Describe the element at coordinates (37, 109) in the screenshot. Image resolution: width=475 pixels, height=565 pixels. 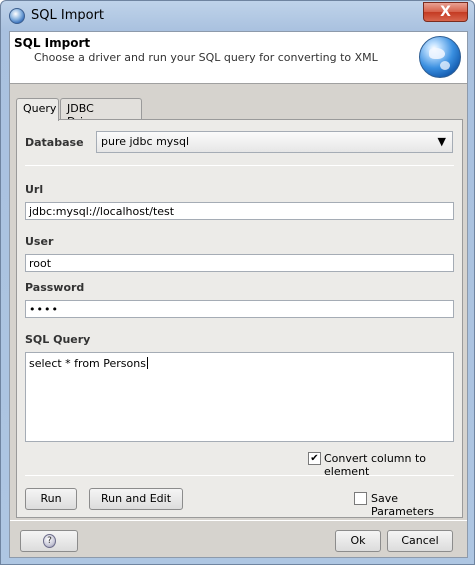
I see `tab-query: Query` at that location.